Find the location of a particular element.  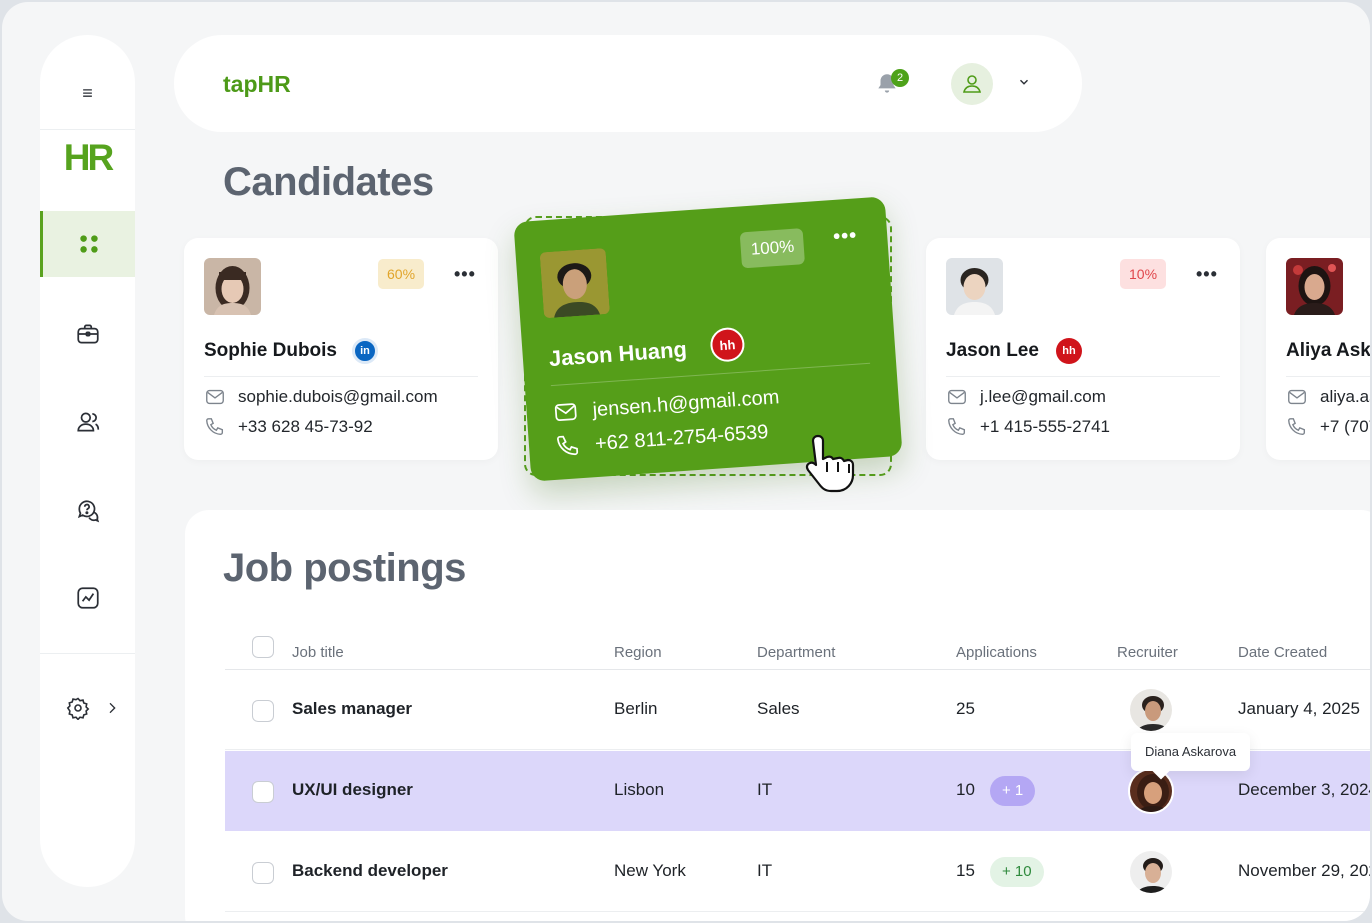

column-header: Department is located at coordinates (796, 652).